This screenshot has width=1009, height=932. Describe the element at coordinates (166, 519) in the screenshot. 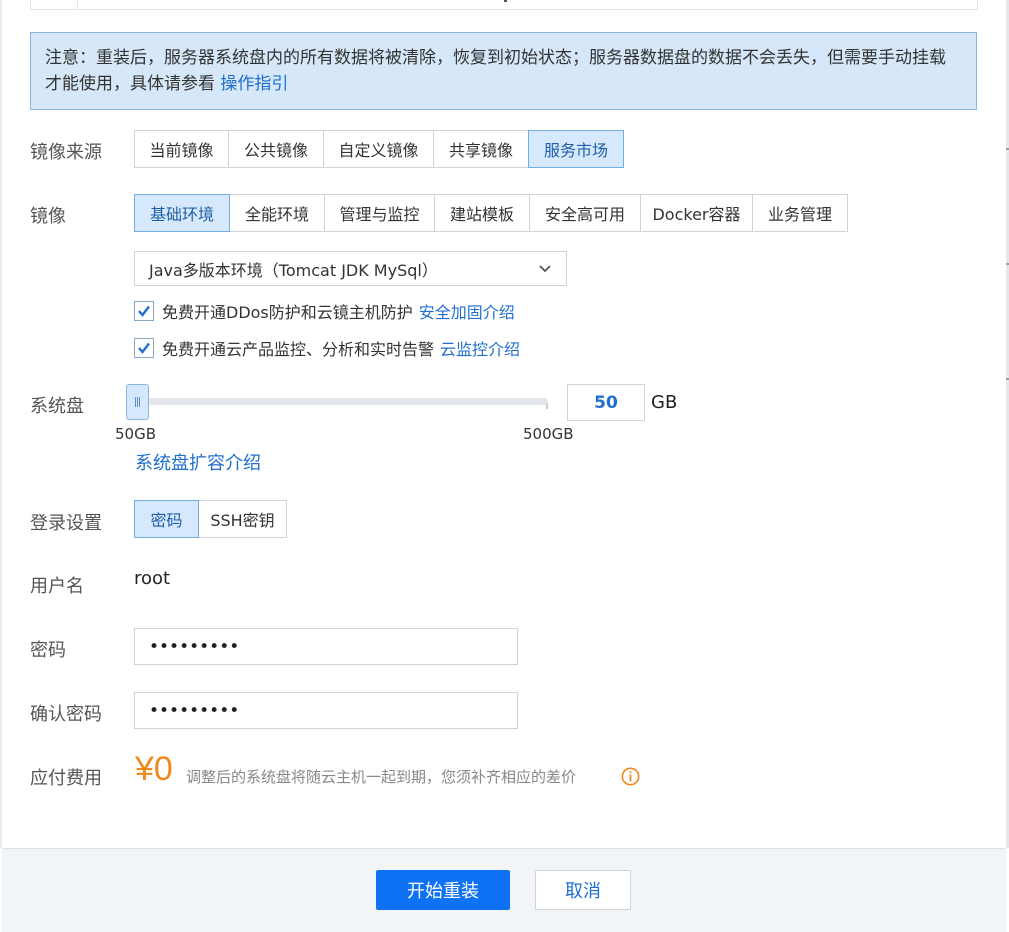

I see `tab-password: 密码` at that location.